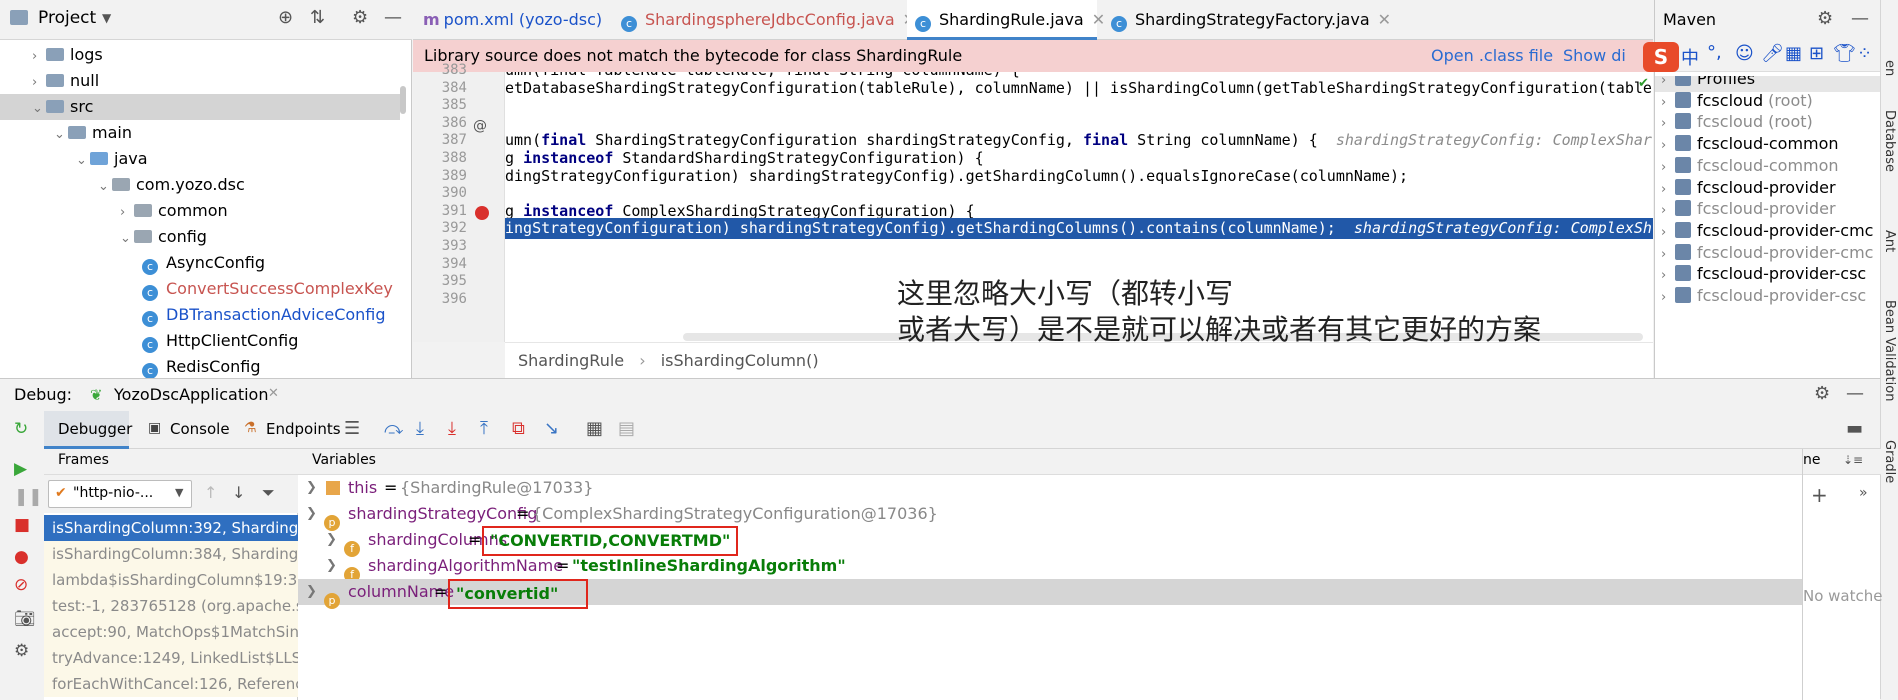 This screenshot has height=700, width=1898. I want to click on ant-strip-label: Ant, so click(1889, 241).